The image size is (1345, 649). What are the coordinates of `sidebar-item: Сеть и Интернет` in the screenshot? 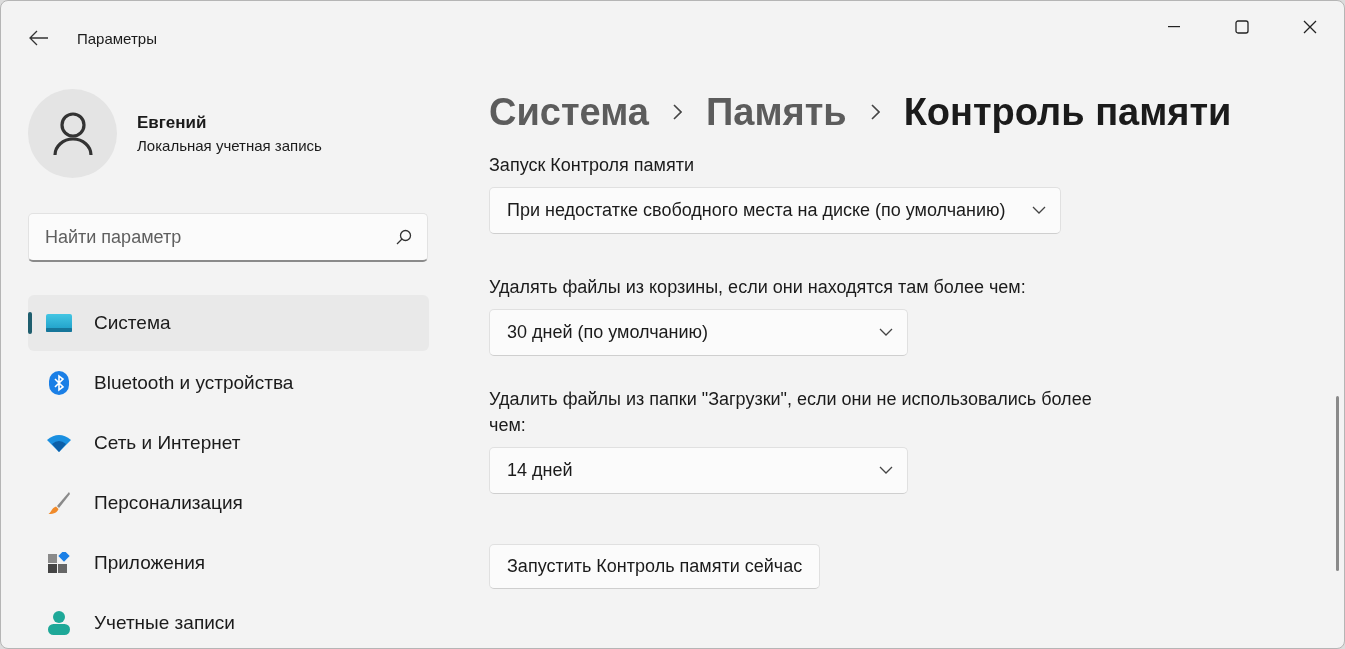 It's located at (228, 443).